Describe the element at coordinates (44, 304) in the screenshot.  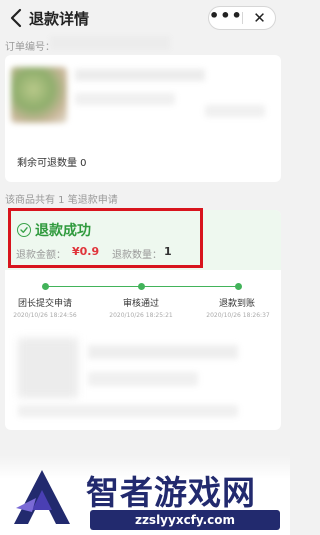
I see `step-label: 团长提交申请` at that location.